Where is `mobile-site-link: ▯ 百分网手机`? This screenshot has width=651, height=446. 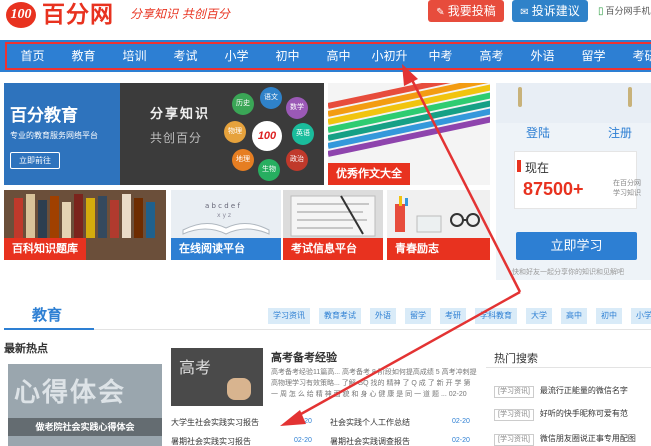
mobile-site-link: ▯ 百分网手机 is located at coordinates (624, 10).